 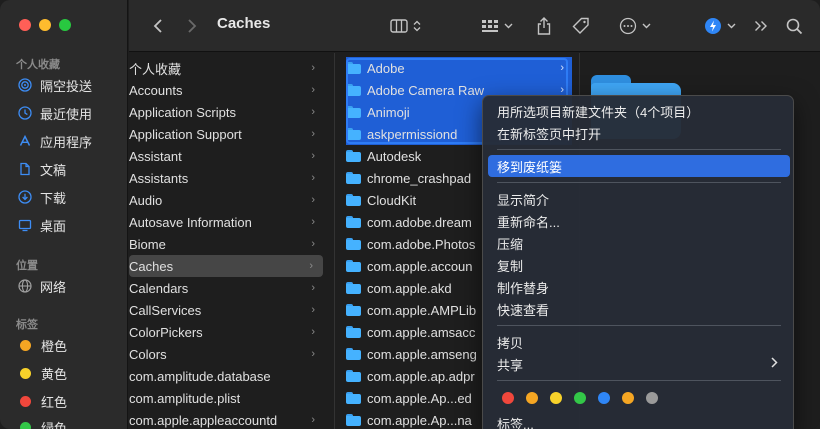 I want to click on sidebar-tag-orange: 橙色, so click(x=42, y=345).